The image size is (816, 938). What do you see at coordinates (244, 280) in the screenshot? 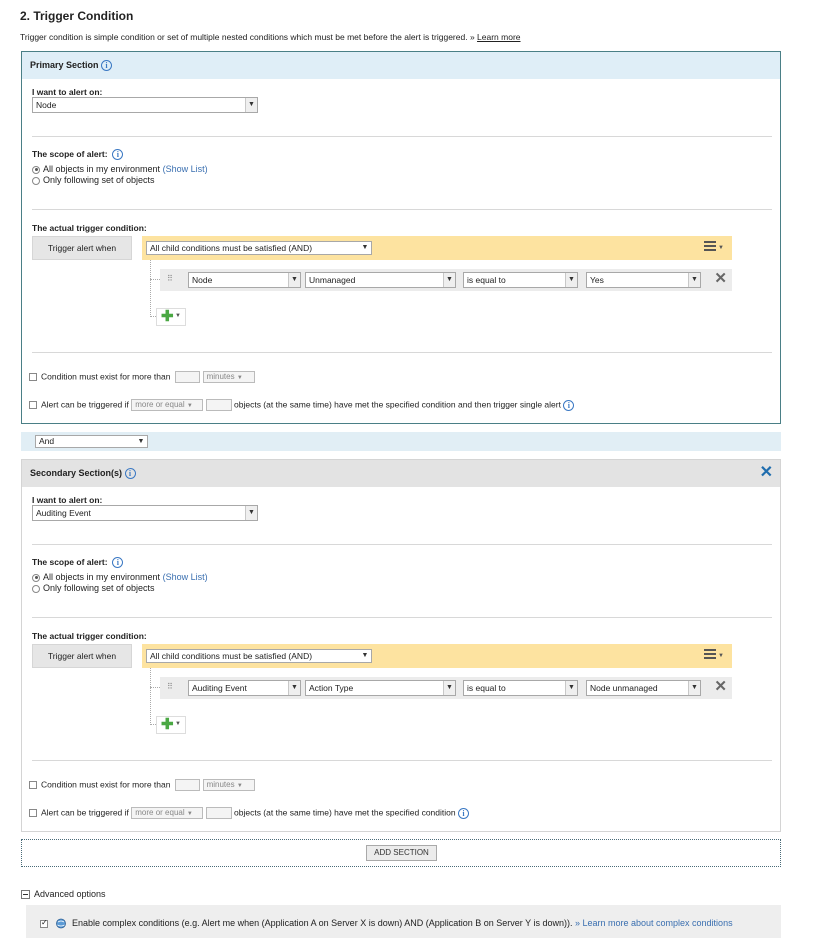
I see `condition-field-select: Node ▼` at bounding box center [244, 280].